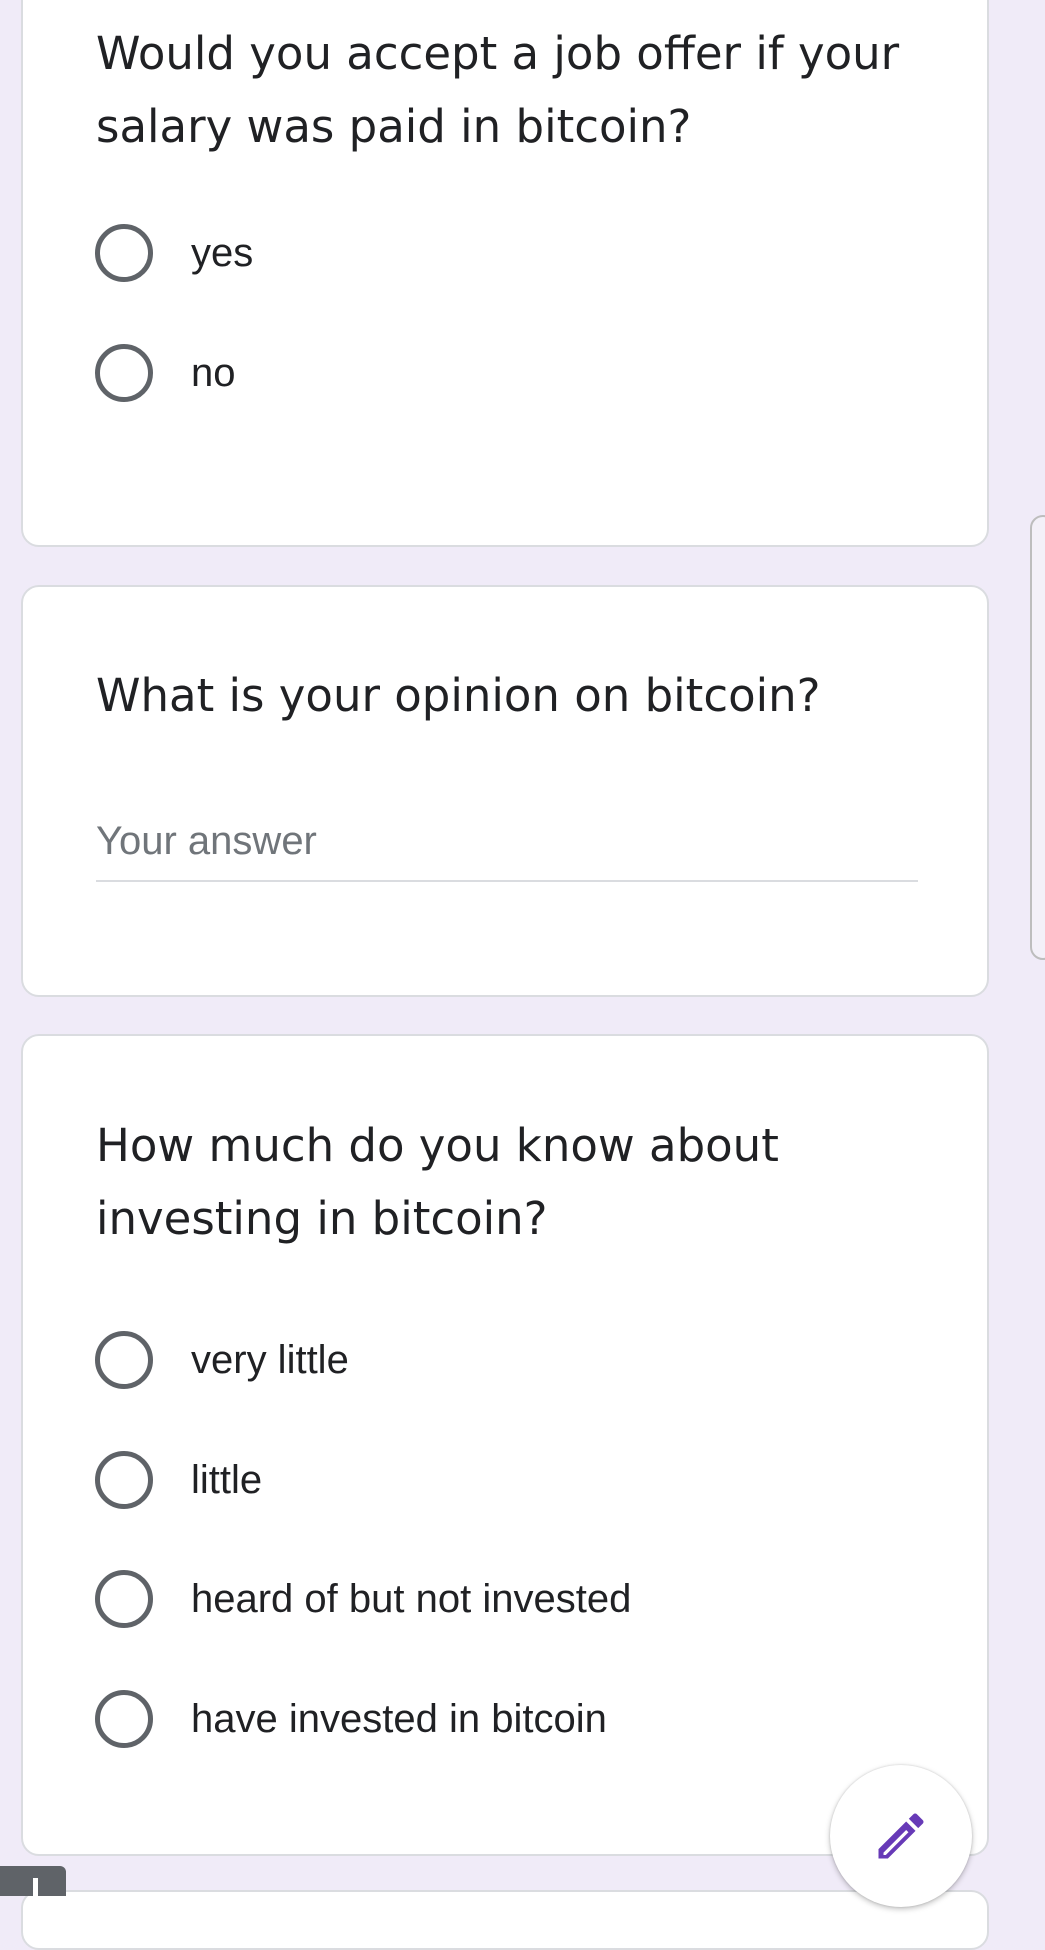 This screenshot has height=1950, width=1045. What do you see at coordinates (174, 253) in the screenshot?
I see `option-yes: yes` at bounding box center [174, 253].